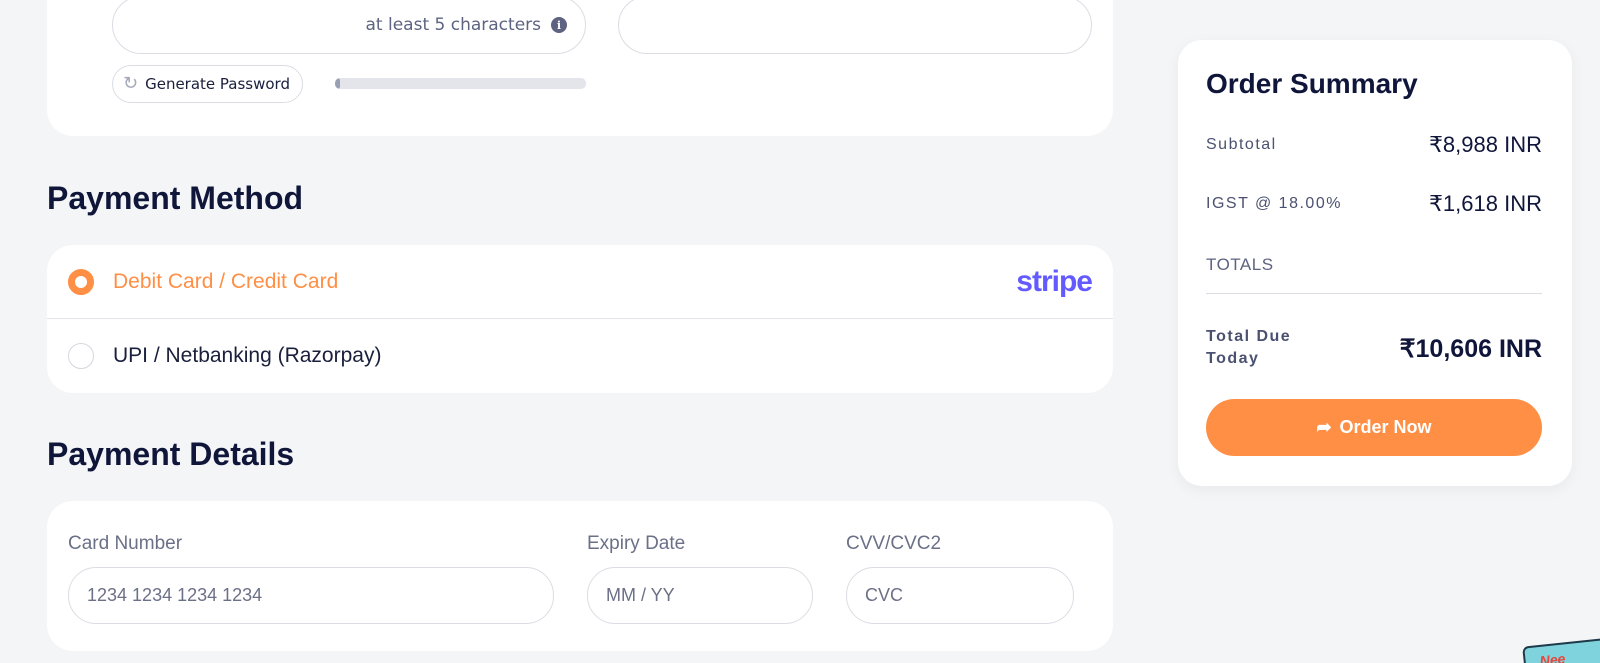 The width and height of the screenshot is (1600, 663). Describe the element at coordinates (894, 543) in the screenshot. I see `cvc-label: CVV/CVC2` at that location.